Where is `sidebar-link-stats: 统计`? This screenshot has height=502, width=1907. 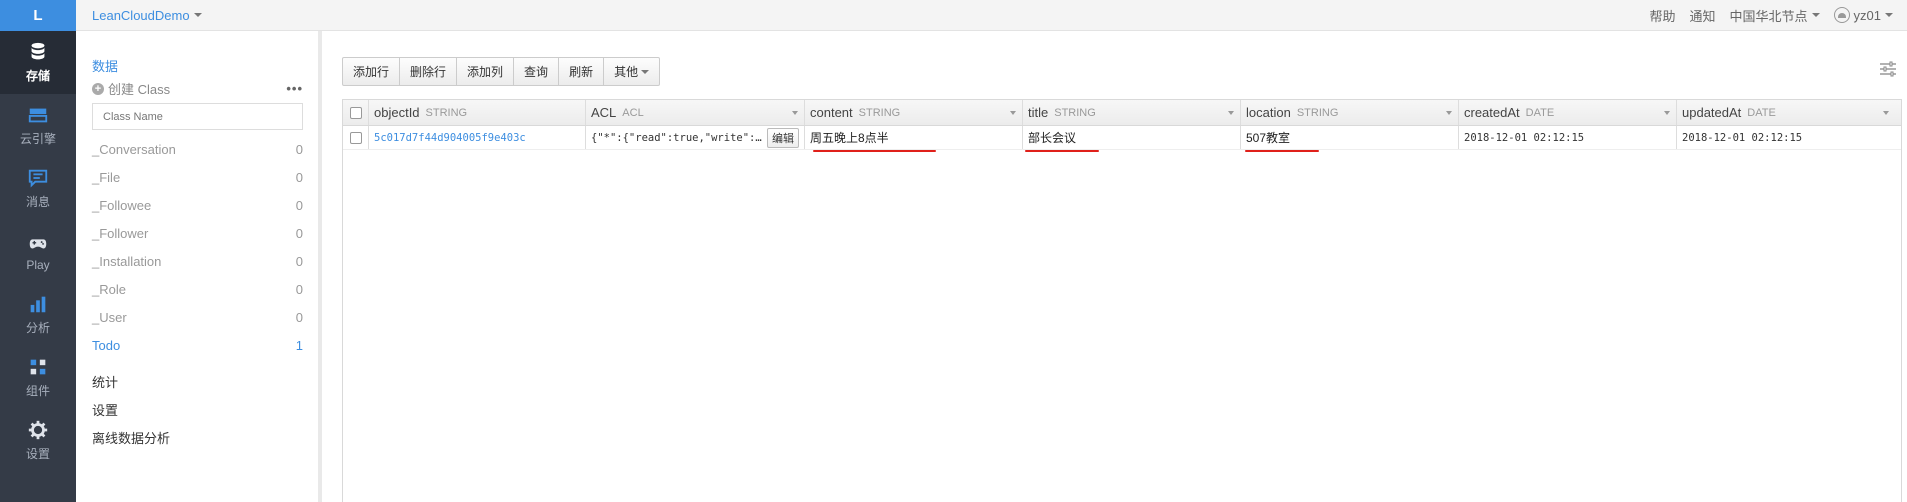 sidebar-link-stats: 统计 is located at coordinates (197, 383).